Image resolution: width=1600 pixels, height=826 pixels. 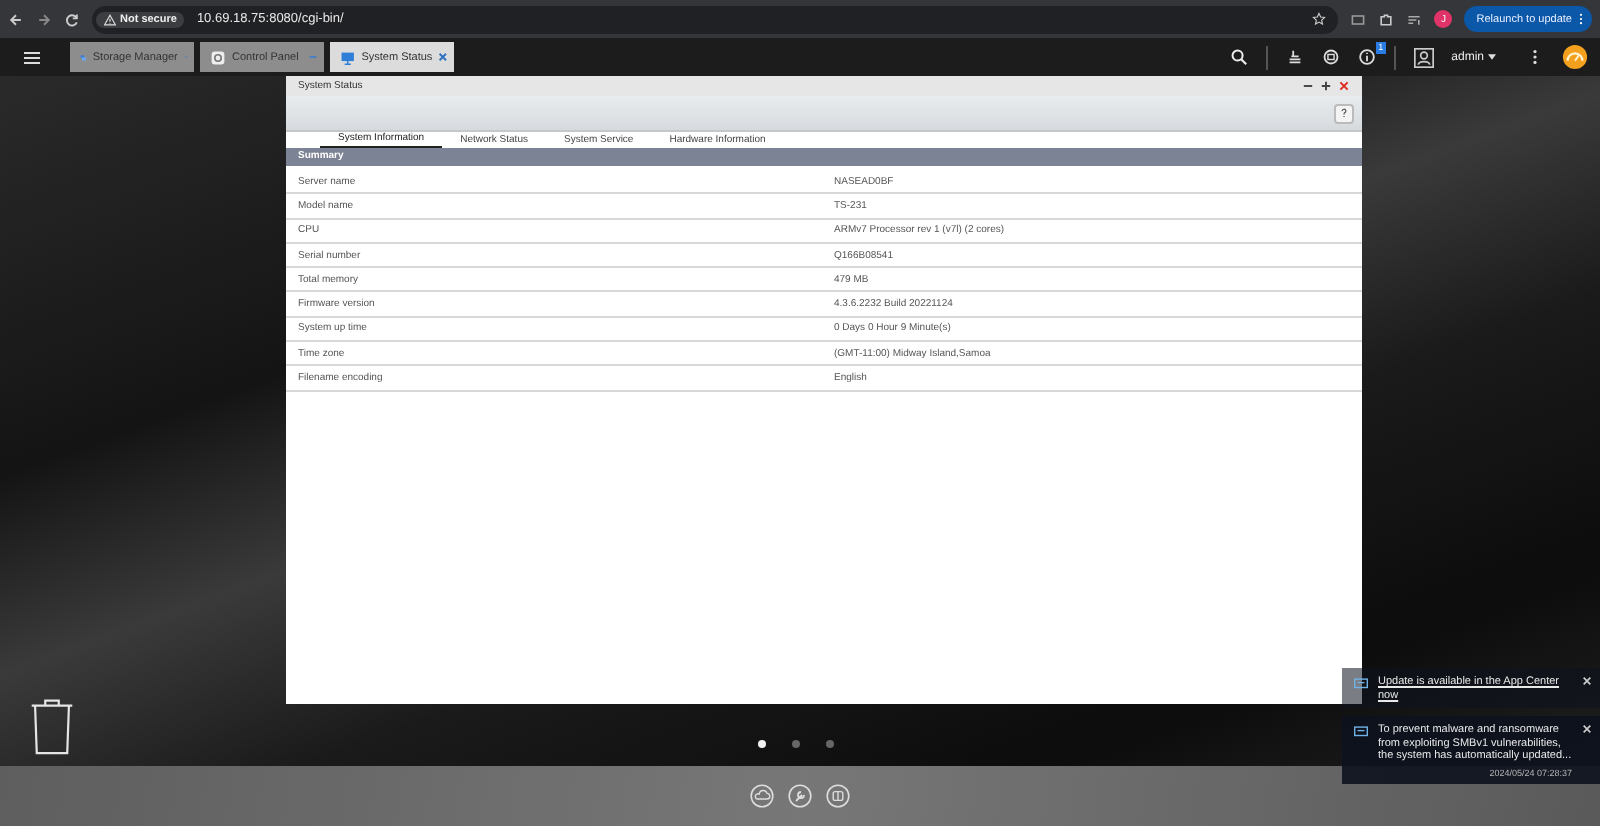 What do you see at coordinates (1326, 86) in the screenshot?
I see `maximize-icon` at bounding box center [1326, 86].